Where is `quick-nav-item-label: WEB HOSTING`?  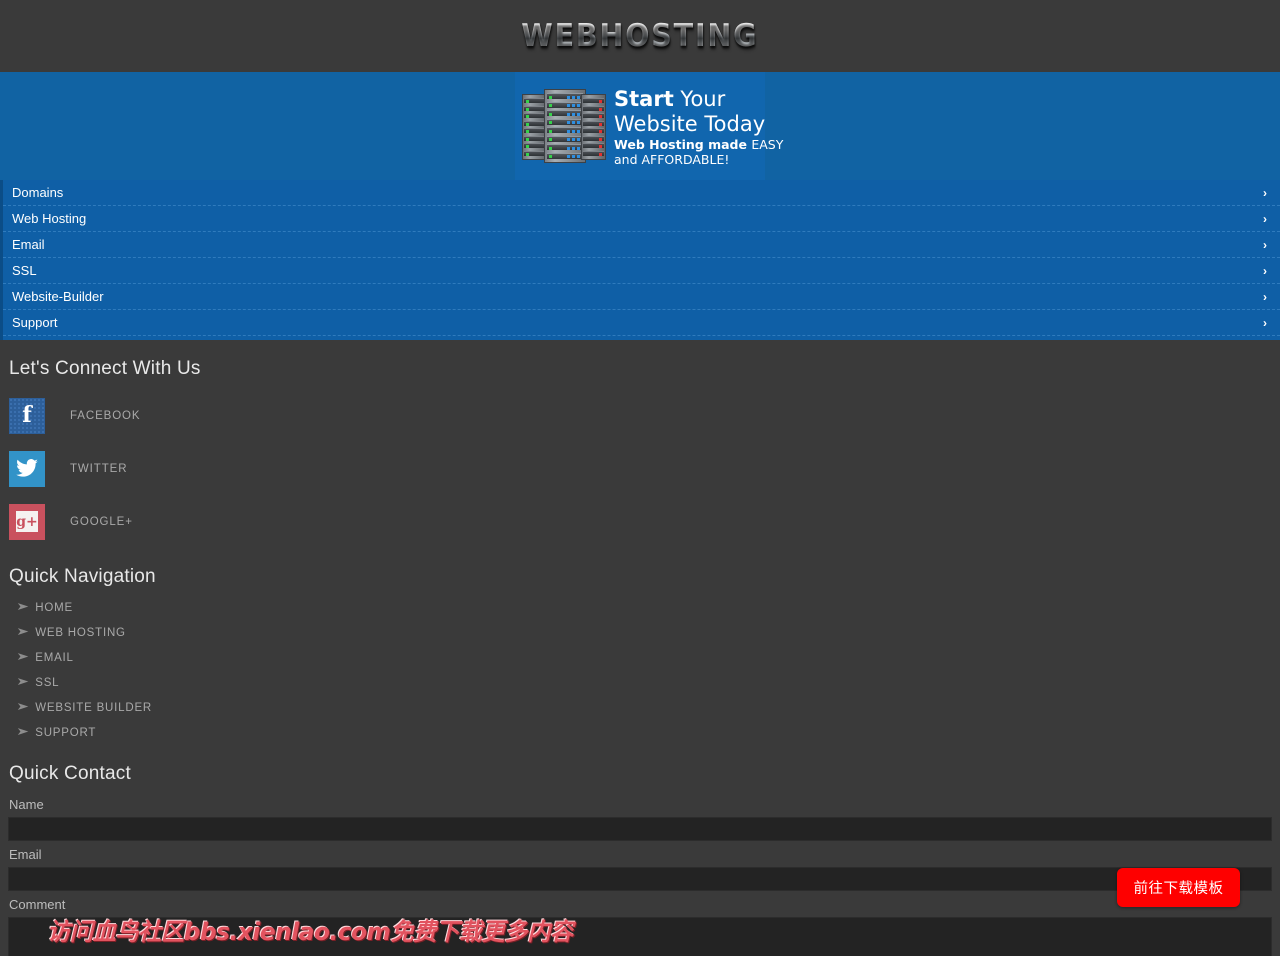 quick-nav-item-label: WEB HOSTING is located at coordinates (80, 632).